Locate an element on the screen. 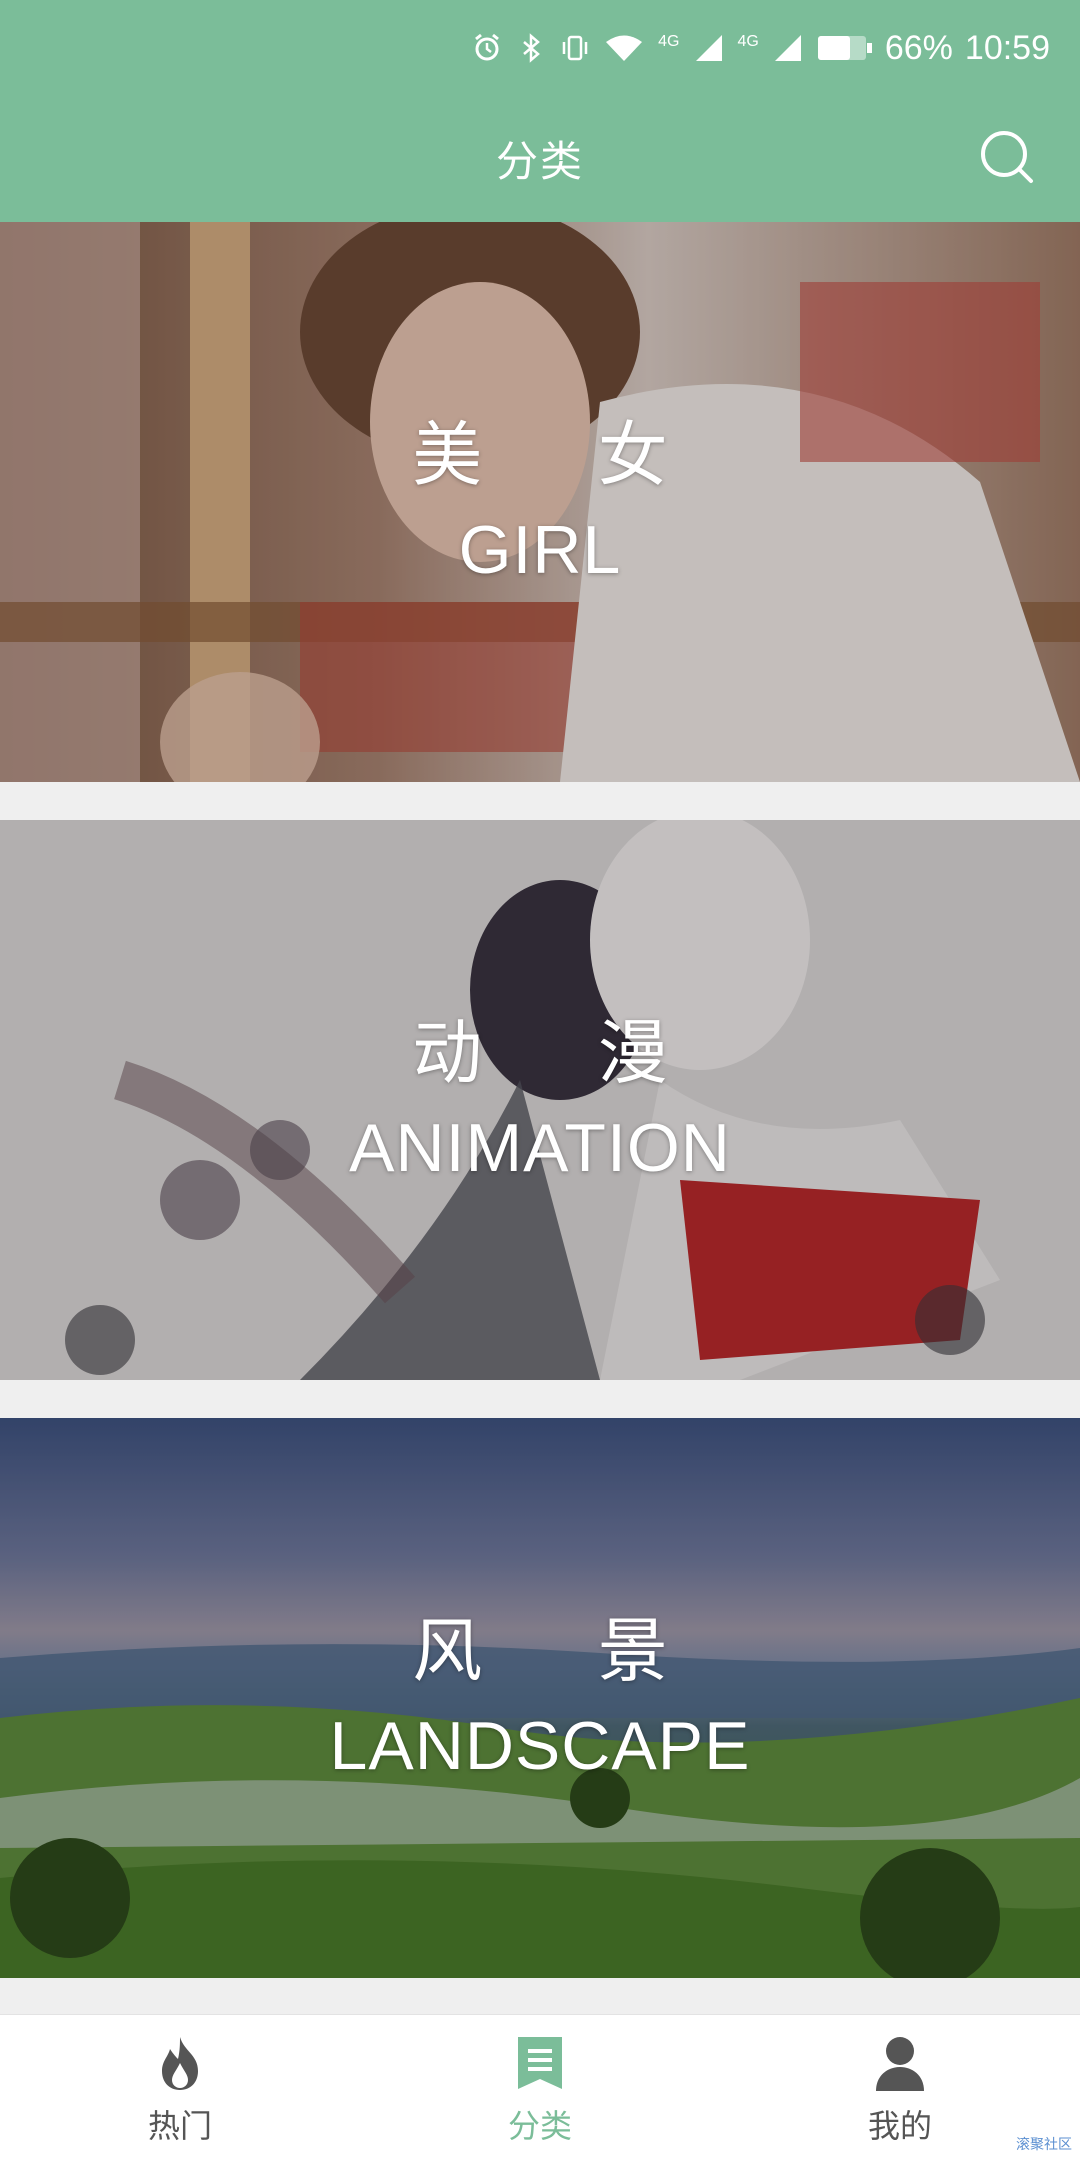 Image resolution: width=1080 pixels, height=2160 pixels. network-type-2: 4G is located at coordinates (748, 41).